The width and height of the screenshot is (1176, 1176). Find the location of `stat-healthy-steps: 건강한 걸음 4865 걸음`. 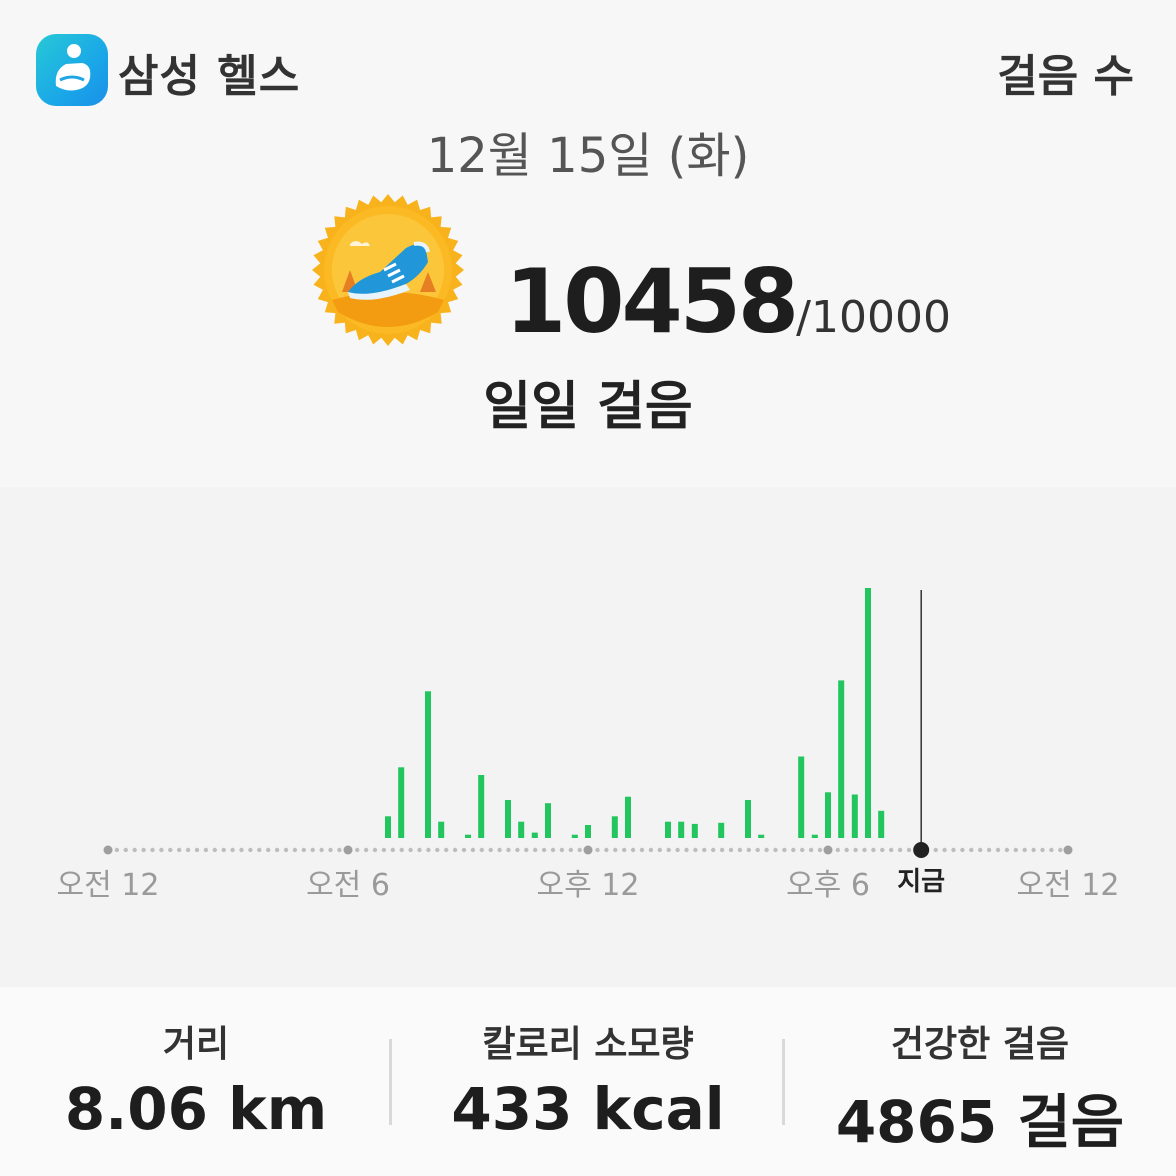

stat-healthy-steps: 건강한 걸음 4865 걸음 is located at coordinates (980, 1081).